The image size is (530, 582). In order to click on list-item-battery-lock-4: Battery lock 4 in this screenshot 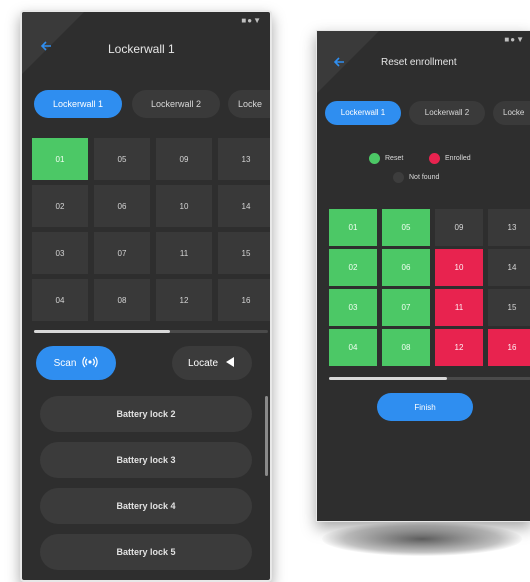, I will do `click(146, 506)`.